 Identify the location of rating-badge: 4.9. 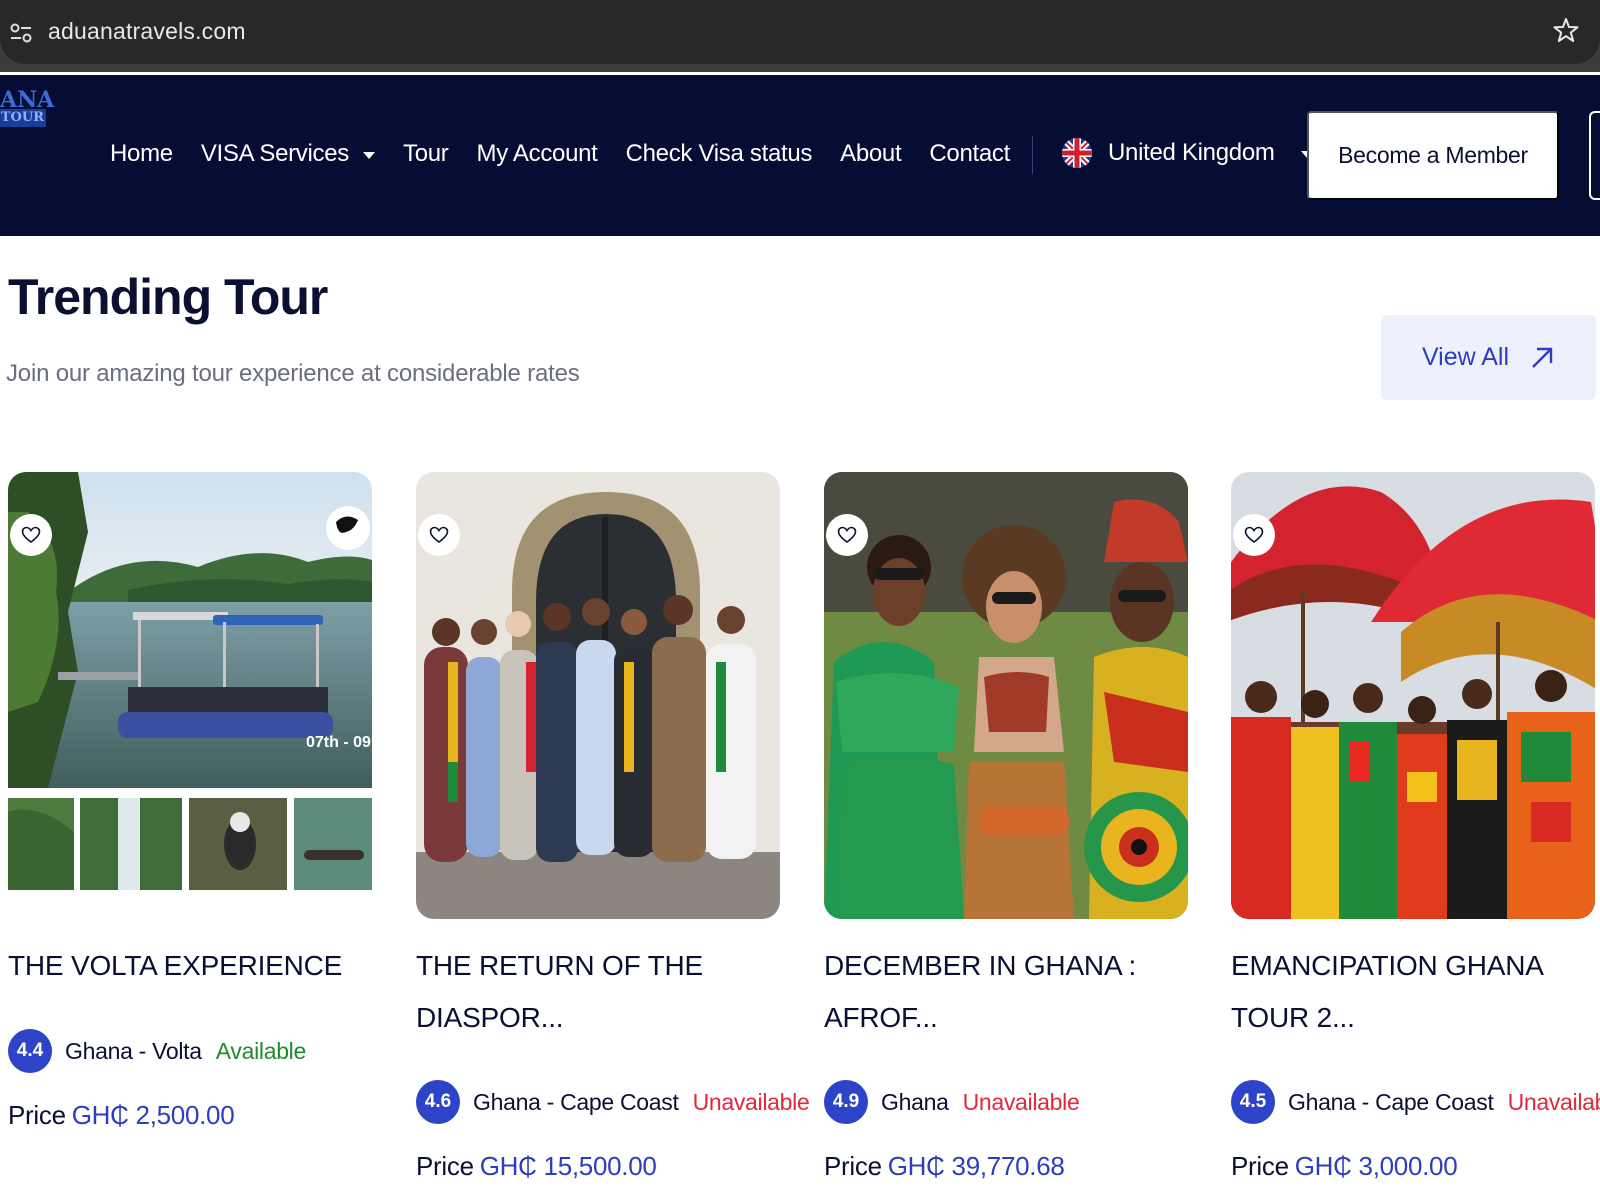
(846, 1102).